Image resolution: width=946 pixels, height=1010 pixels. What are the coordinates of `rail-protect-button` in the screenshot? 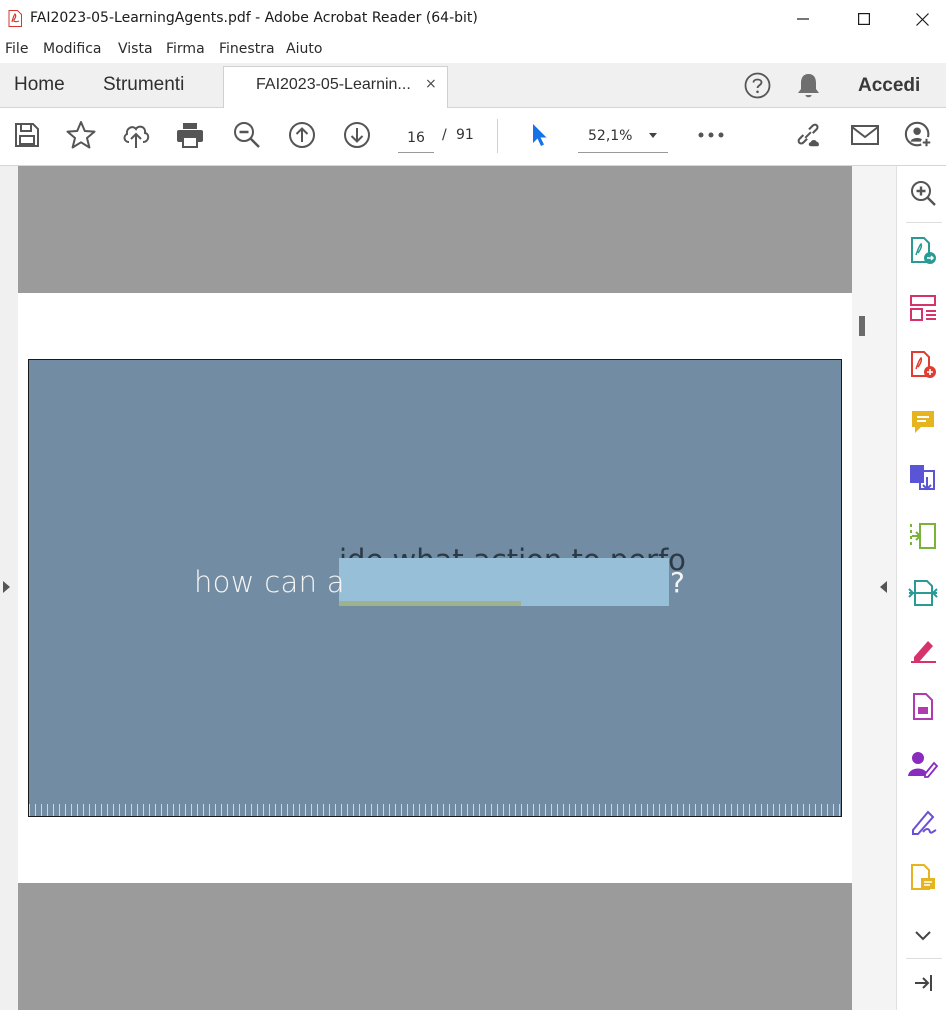 It's located at (923, 707).